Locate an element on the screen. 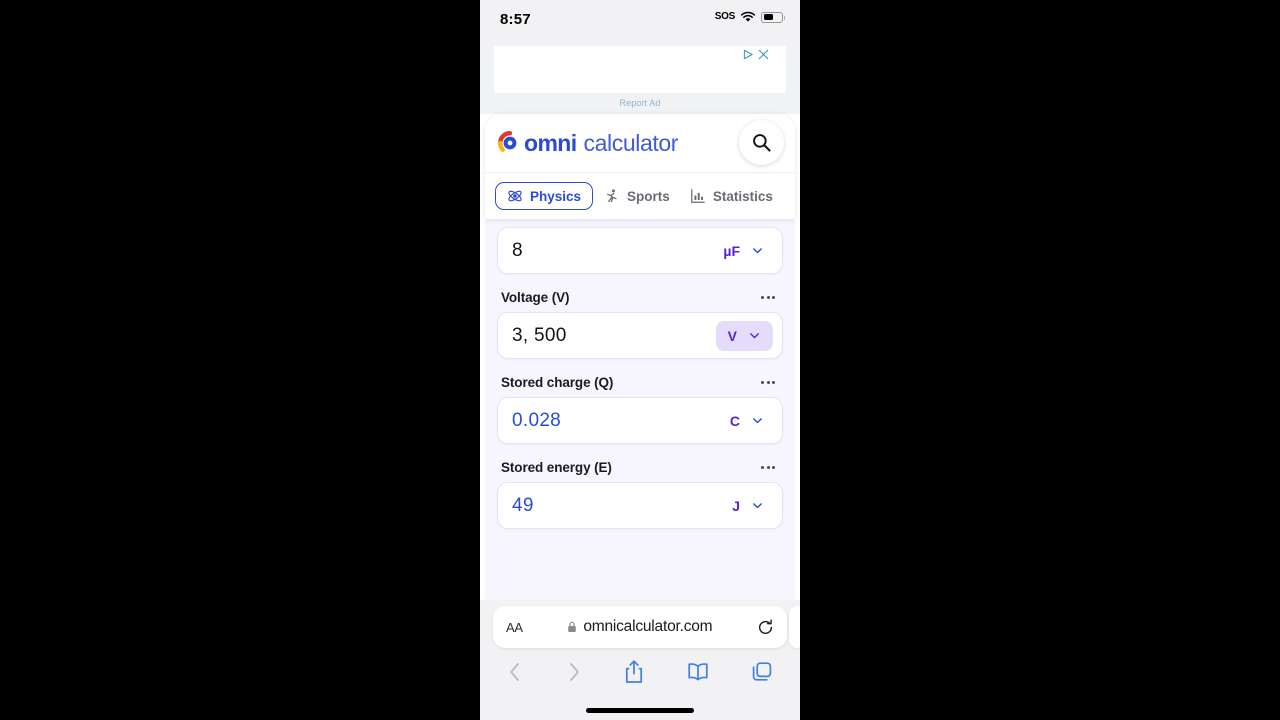 This screenshot has height=720, width=1280. tab-sports-label: Sports is located at coordinates (648, 196).